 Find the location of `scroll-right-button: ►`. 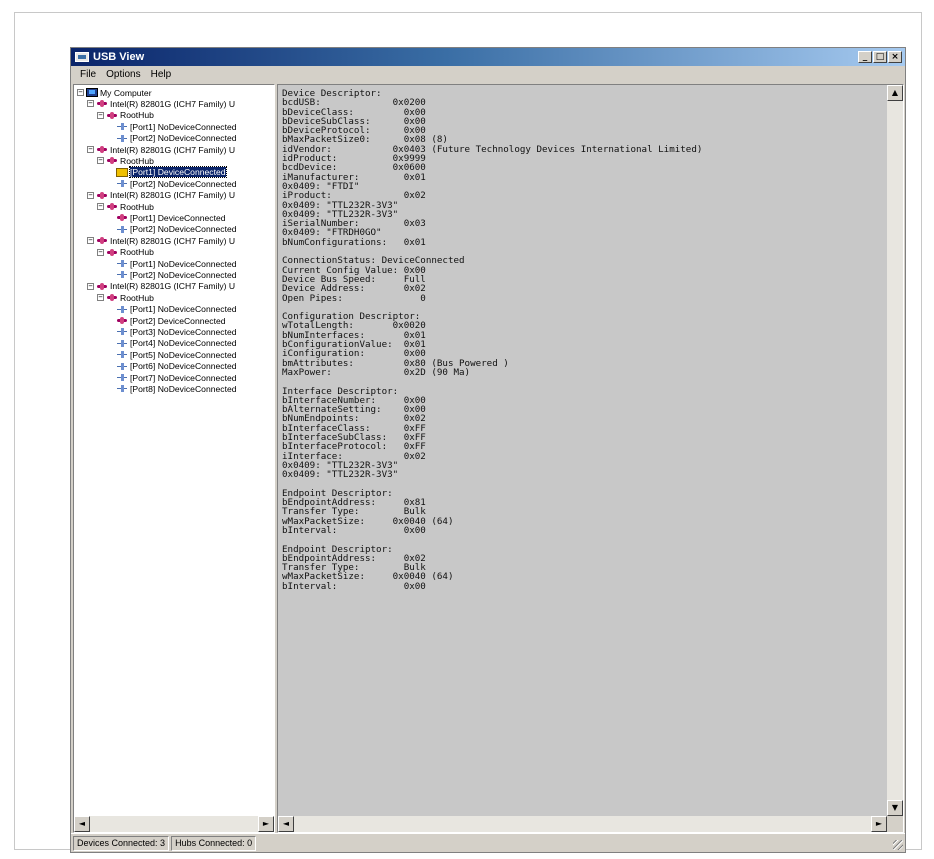

scroll-right-button: ► is located at coordinates (266, 824).